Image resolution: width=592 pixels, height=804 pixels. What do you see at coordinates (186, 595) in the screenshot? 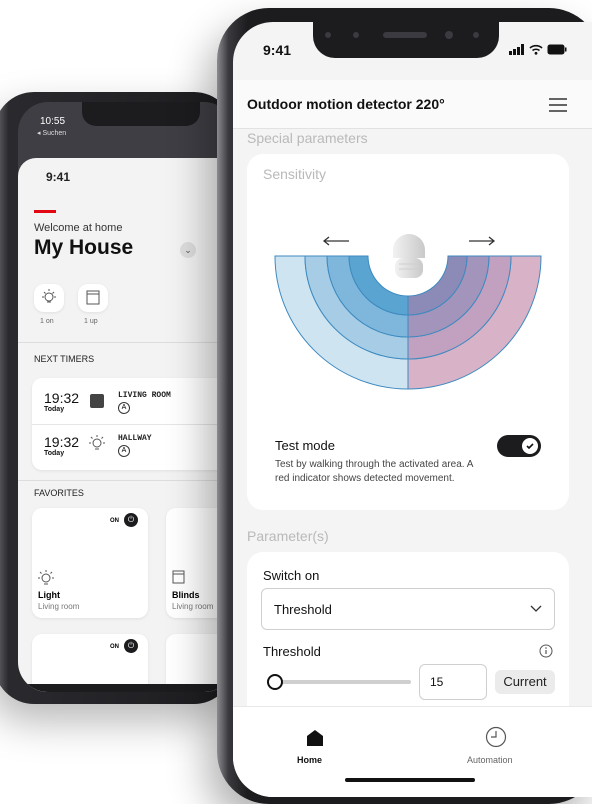
I see `favorite-name: Blinds` at bounding box center [186, 595].